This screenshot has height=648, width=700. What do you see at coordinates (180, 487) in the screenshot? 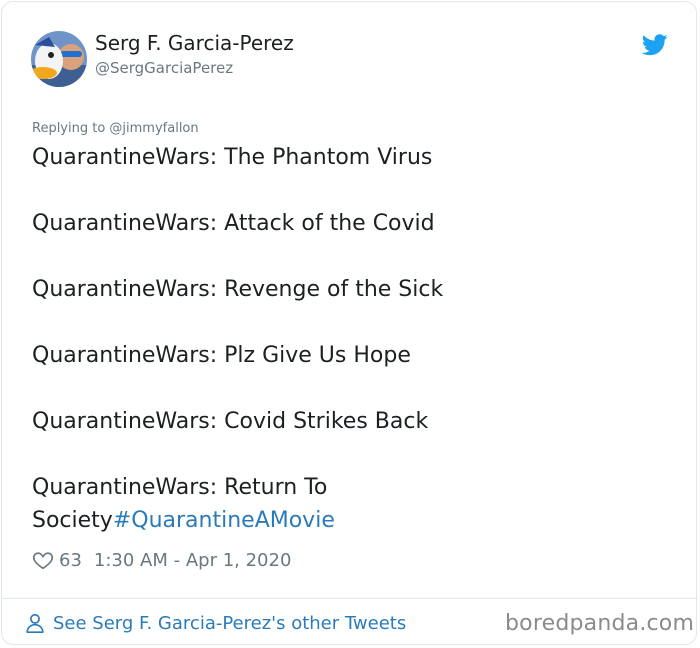
I see `tweet-text-line: QuarantineWars: Return To` at bounding box center [180, 487].